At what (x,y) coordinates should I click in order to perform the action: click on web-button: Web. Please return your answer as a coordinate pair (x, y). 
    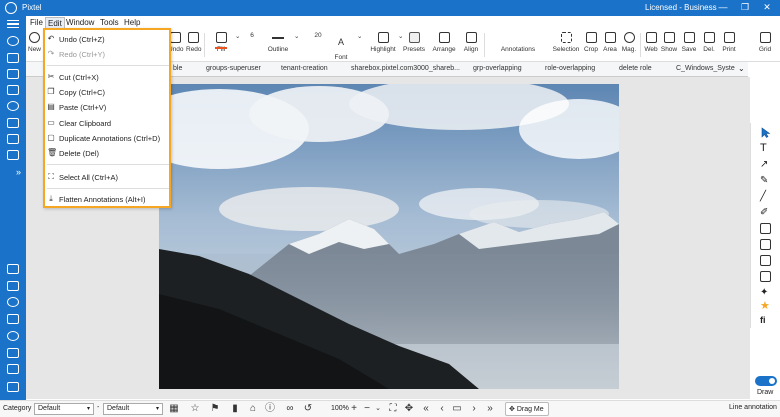
    Looking at the image, I should click on (651, 42).